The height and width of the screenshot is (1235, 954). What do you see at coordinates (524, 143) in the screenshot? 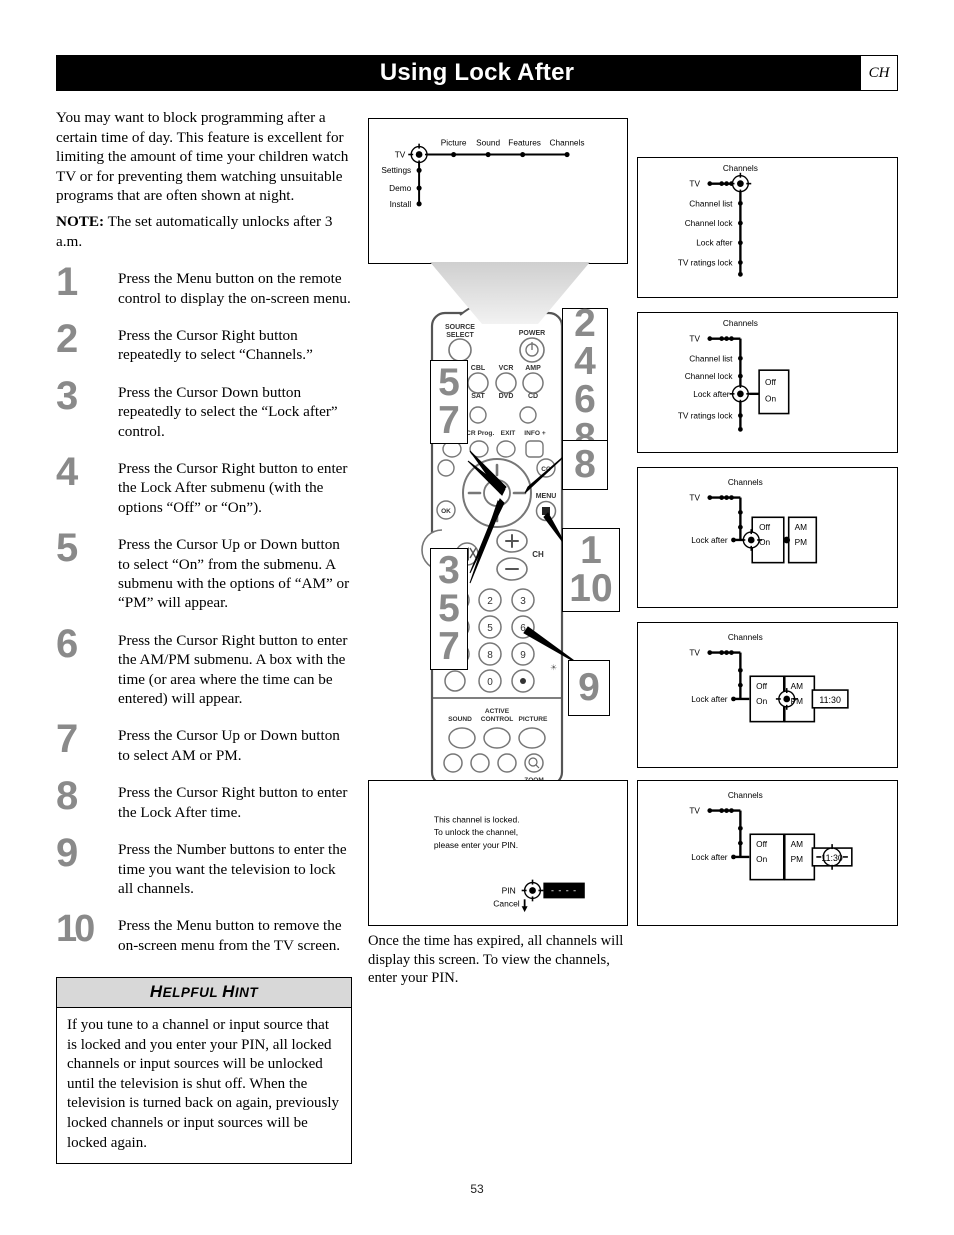
I see `menu-label-features: Features` at bounding box center [524, 143].